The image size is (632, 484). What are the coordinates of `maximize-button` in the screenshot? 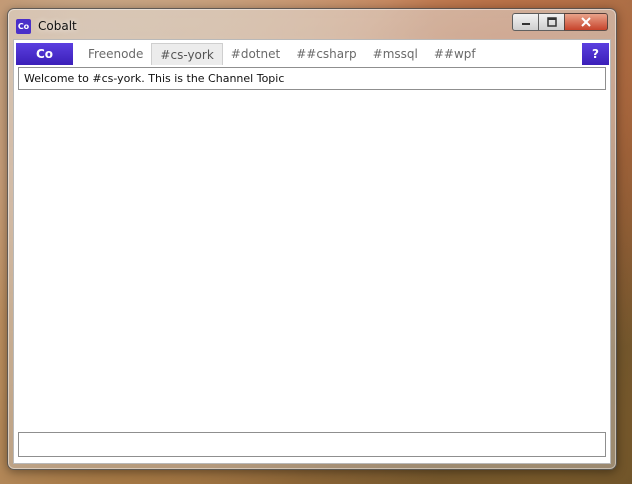 It's located at (551, 22).